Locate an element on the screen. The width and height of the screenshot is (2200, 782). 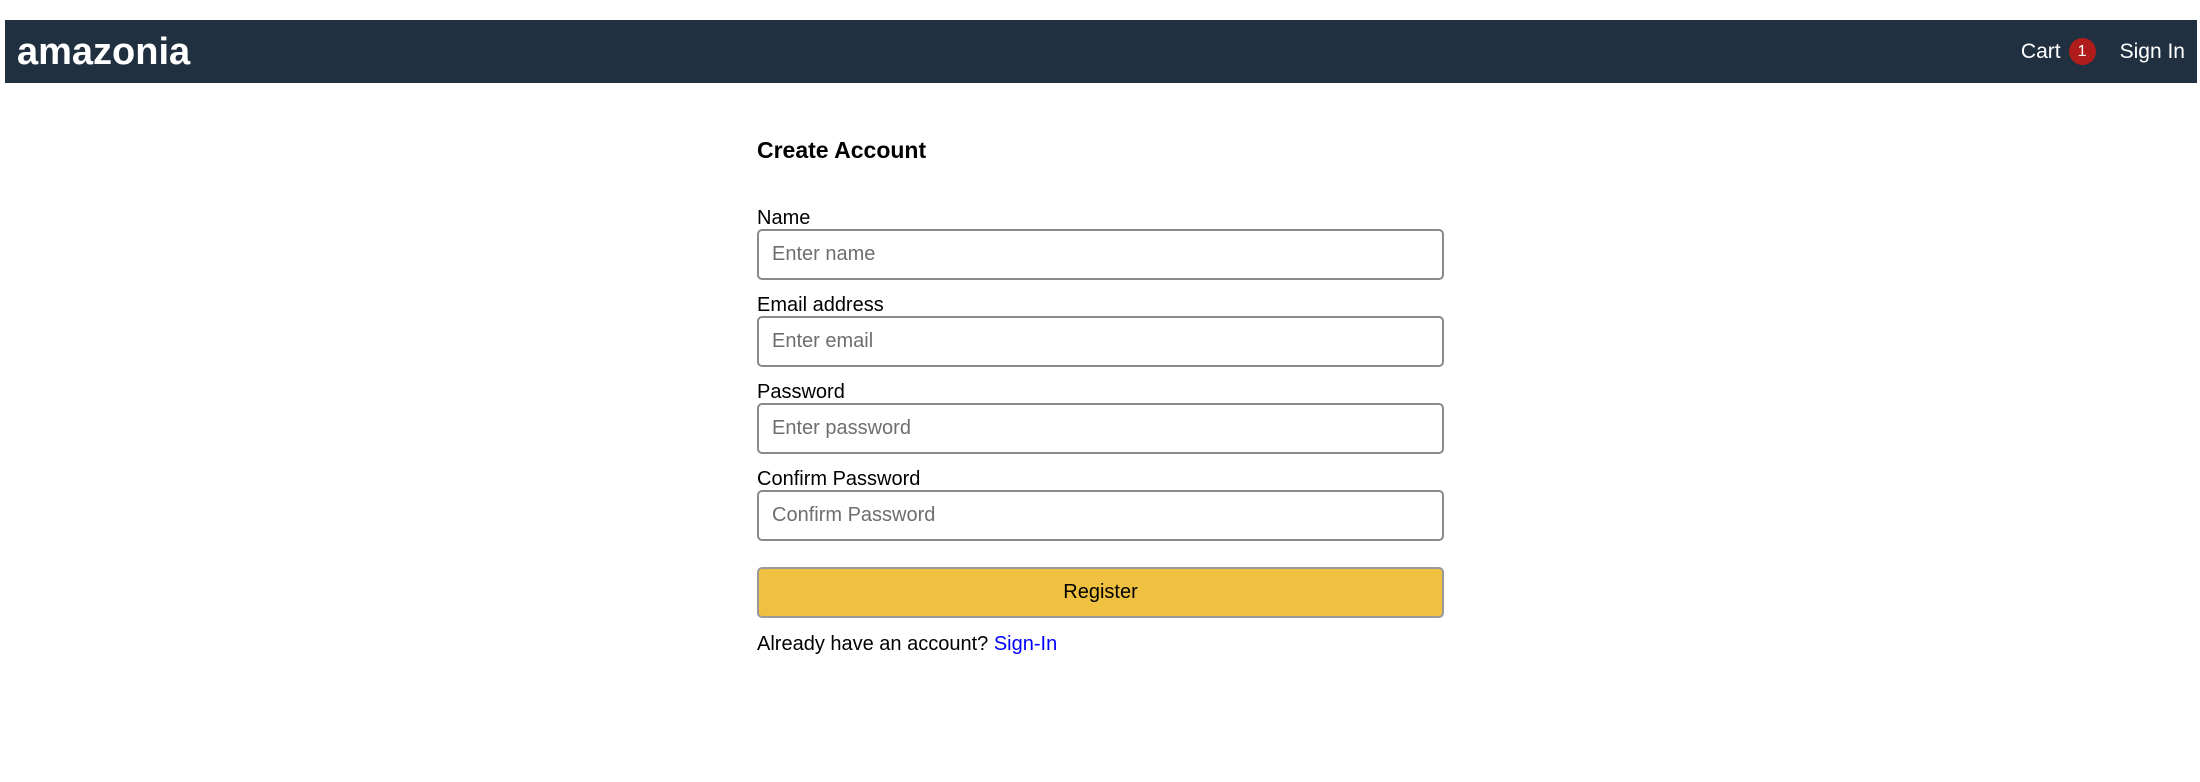
register-button: Register is located at coordinates (1100, 592).